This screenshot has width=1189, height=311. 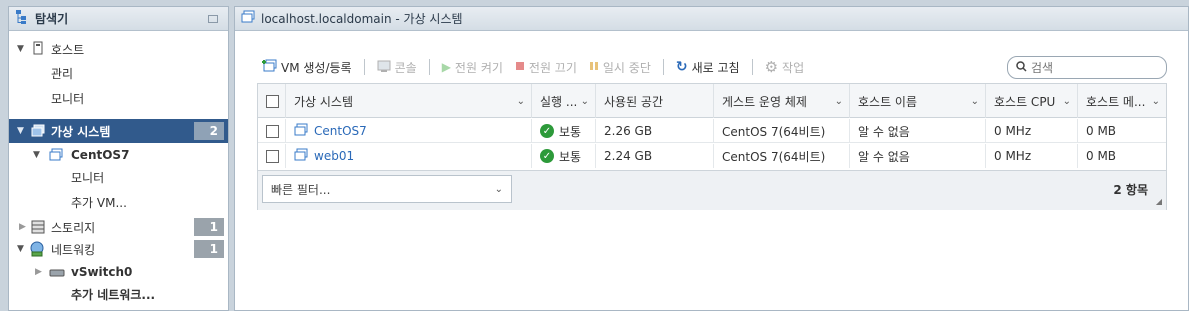 What do you see at coordinates (209, 227) in the screenshot?
I see `count-badge: 1` at bounding box center [209, 227].